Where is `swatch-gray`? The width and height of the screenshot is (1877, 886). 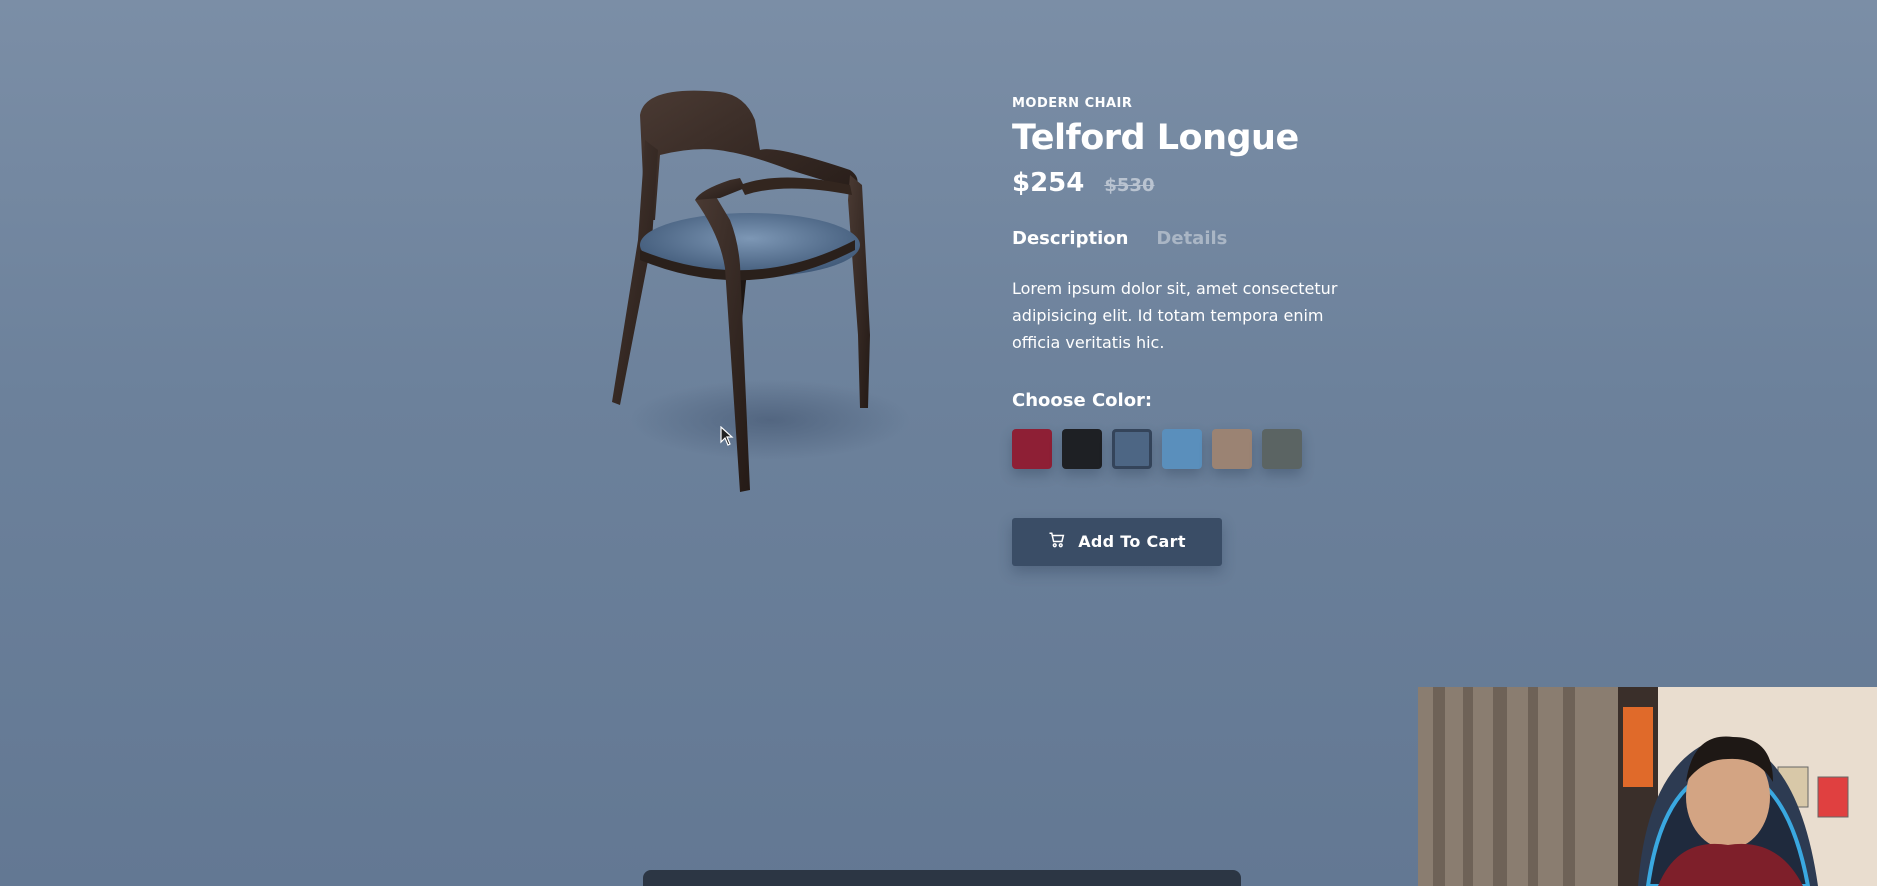 swatch-gray is located at coordinates (1282, 448).